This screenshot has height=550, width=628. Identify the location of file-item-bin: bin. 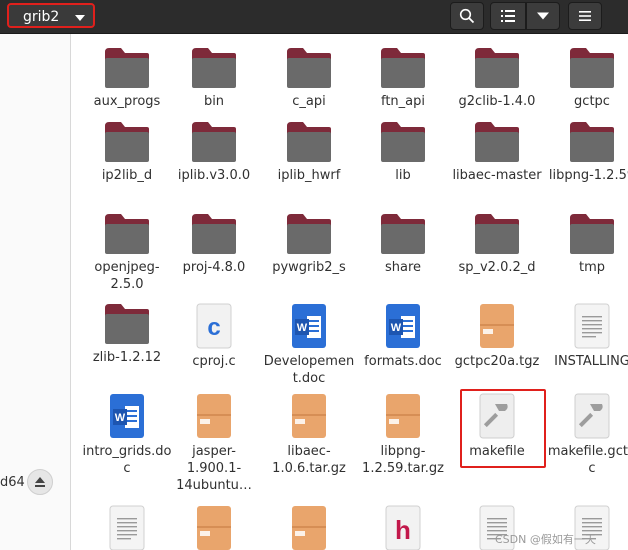
(214, 78).